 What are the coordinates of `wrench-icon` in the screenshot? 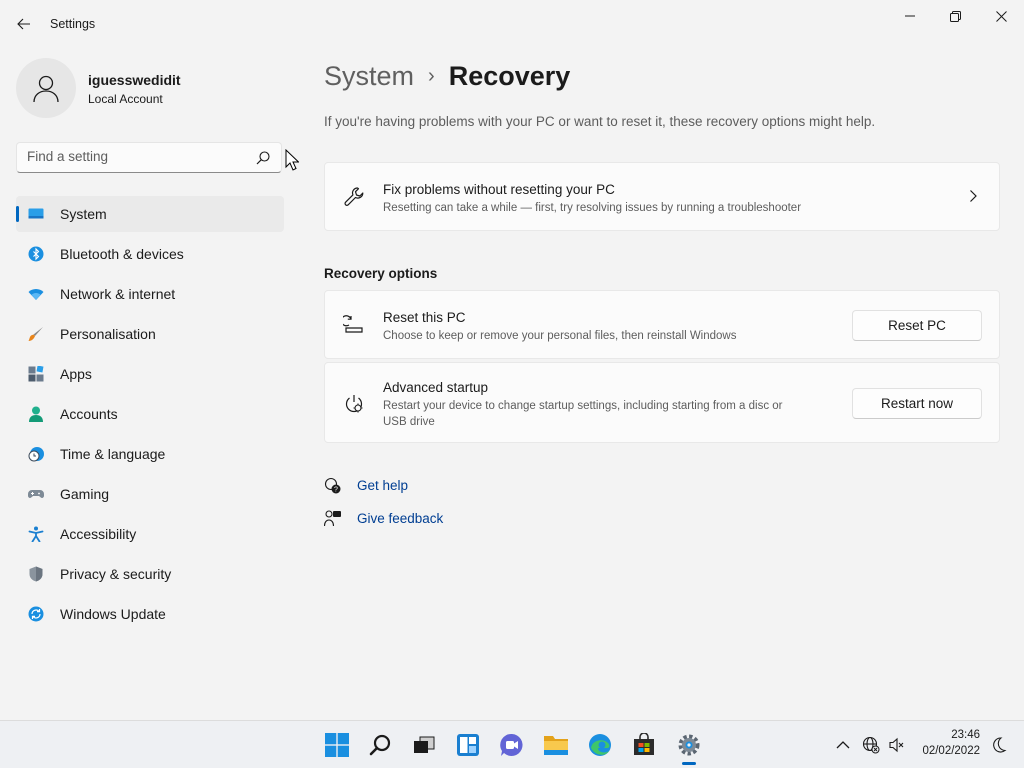 It's located at (354, 196).